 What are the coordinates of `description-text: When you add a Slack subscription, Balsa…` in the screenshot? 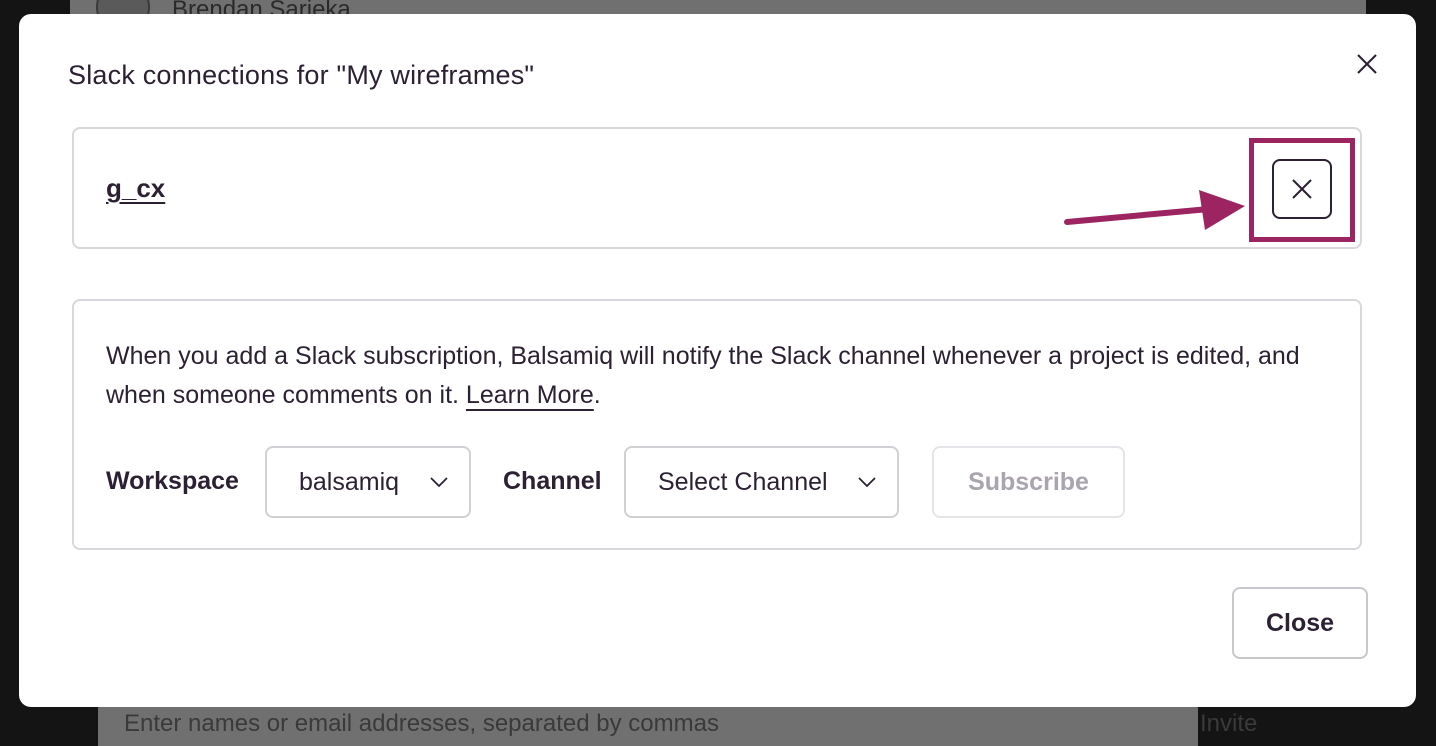 It's located at (703, 375).